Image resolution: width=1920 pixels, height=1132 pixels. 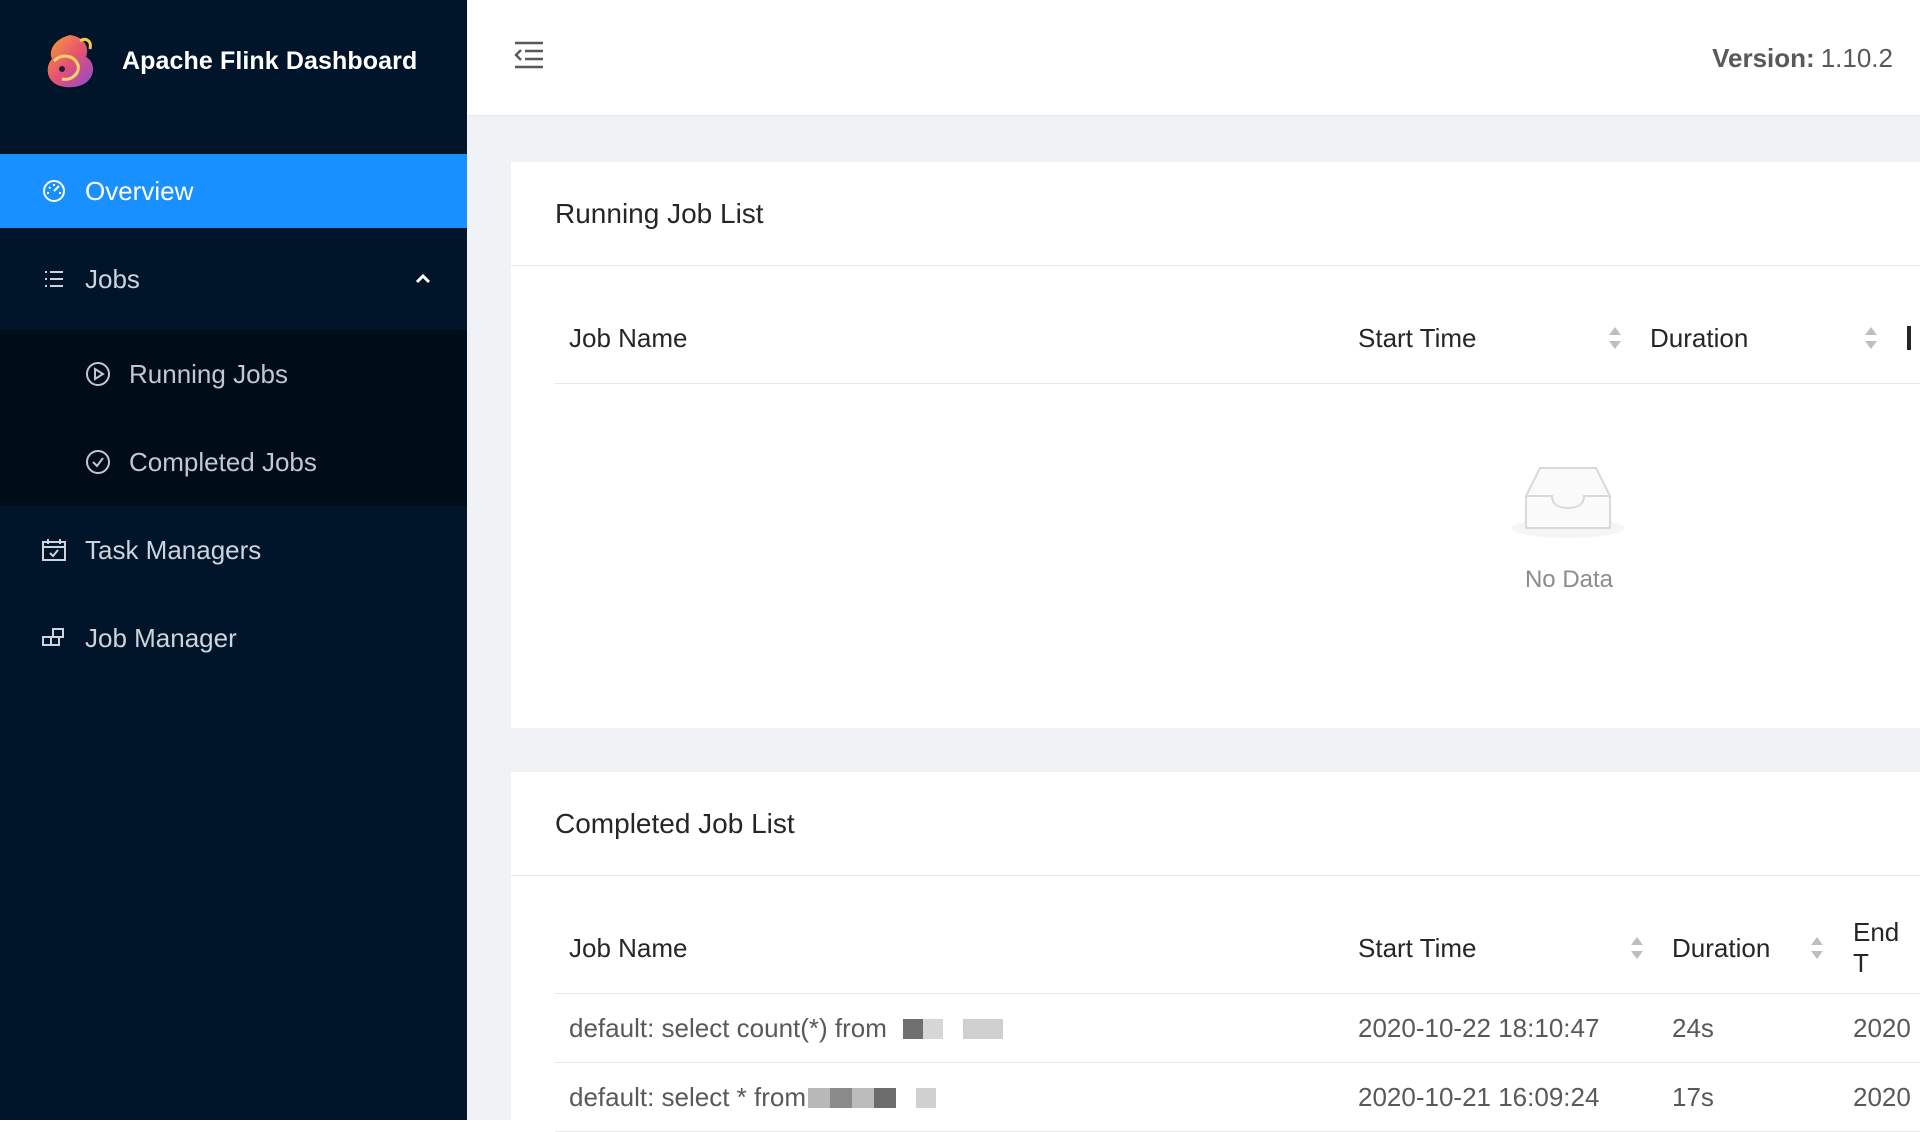 I want to click on jobs-submenu: Running Jobs Completed Jobs, so click(x=233, y=418).